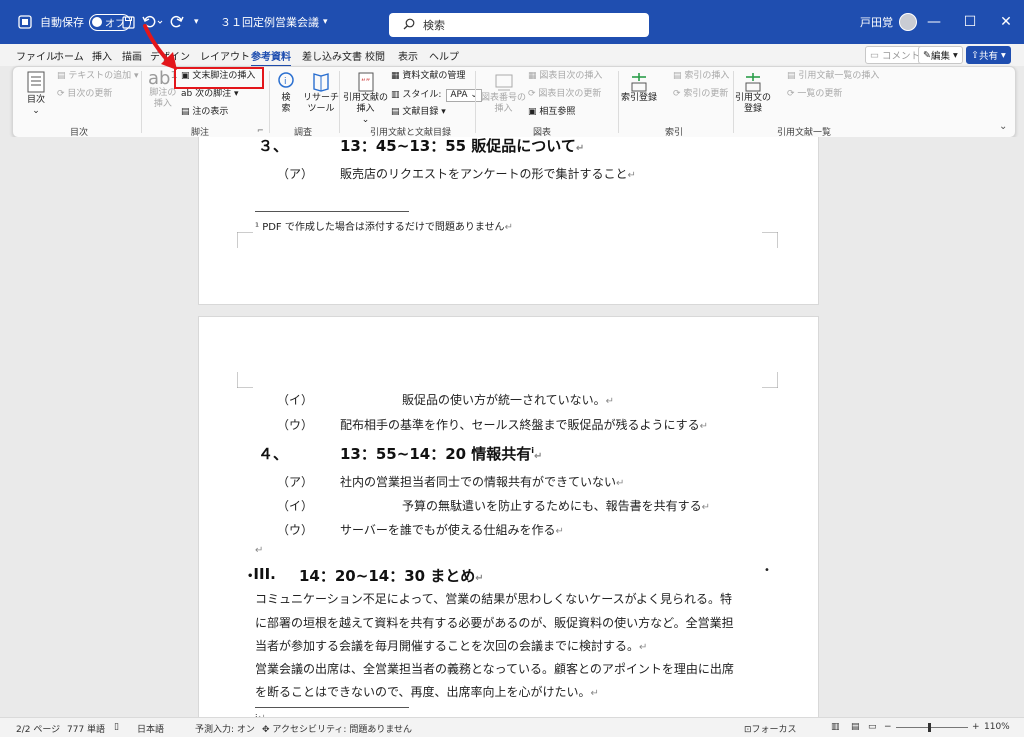 The width and height of the screenshot is (1024, 737). I want to click on zoom-slider, so click(932, 727).